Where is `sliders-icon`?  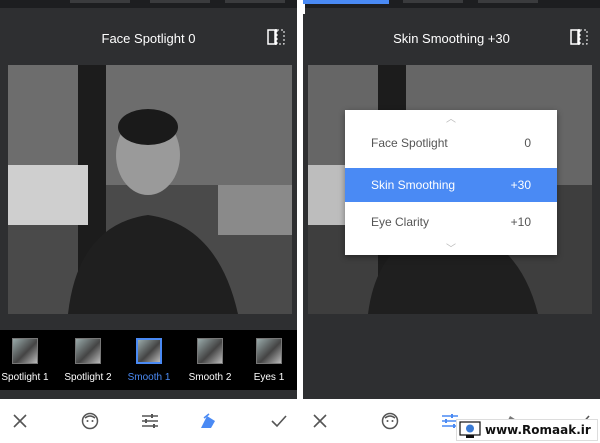
sliders-icon is located at coordinates (150, 421).